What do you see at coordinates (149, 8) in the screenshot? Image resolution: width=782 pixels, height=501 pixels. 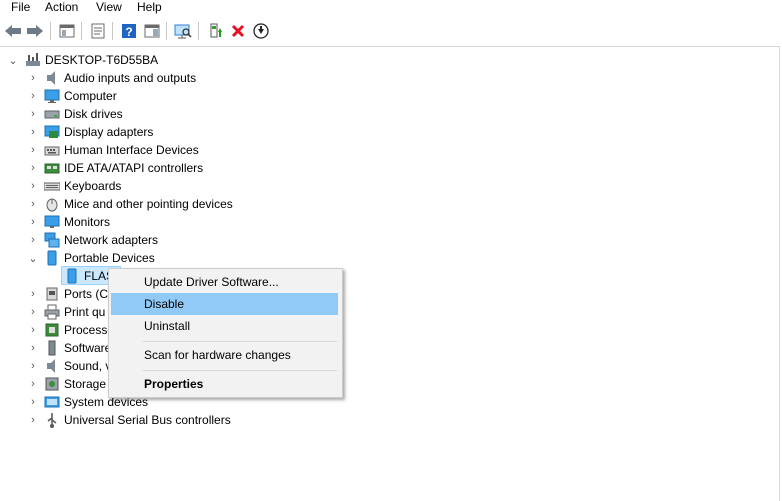 I see `menu-help: Help` at bounding box center [149, 8].